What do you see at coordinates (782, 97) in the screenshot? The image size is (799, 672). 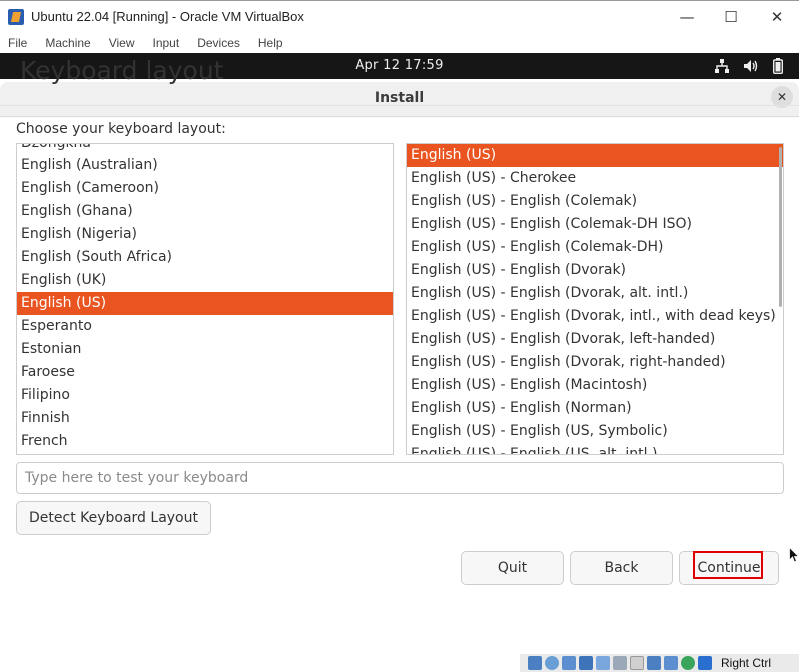 I see `close-icon: ✕` at bounding box center [782, 97].